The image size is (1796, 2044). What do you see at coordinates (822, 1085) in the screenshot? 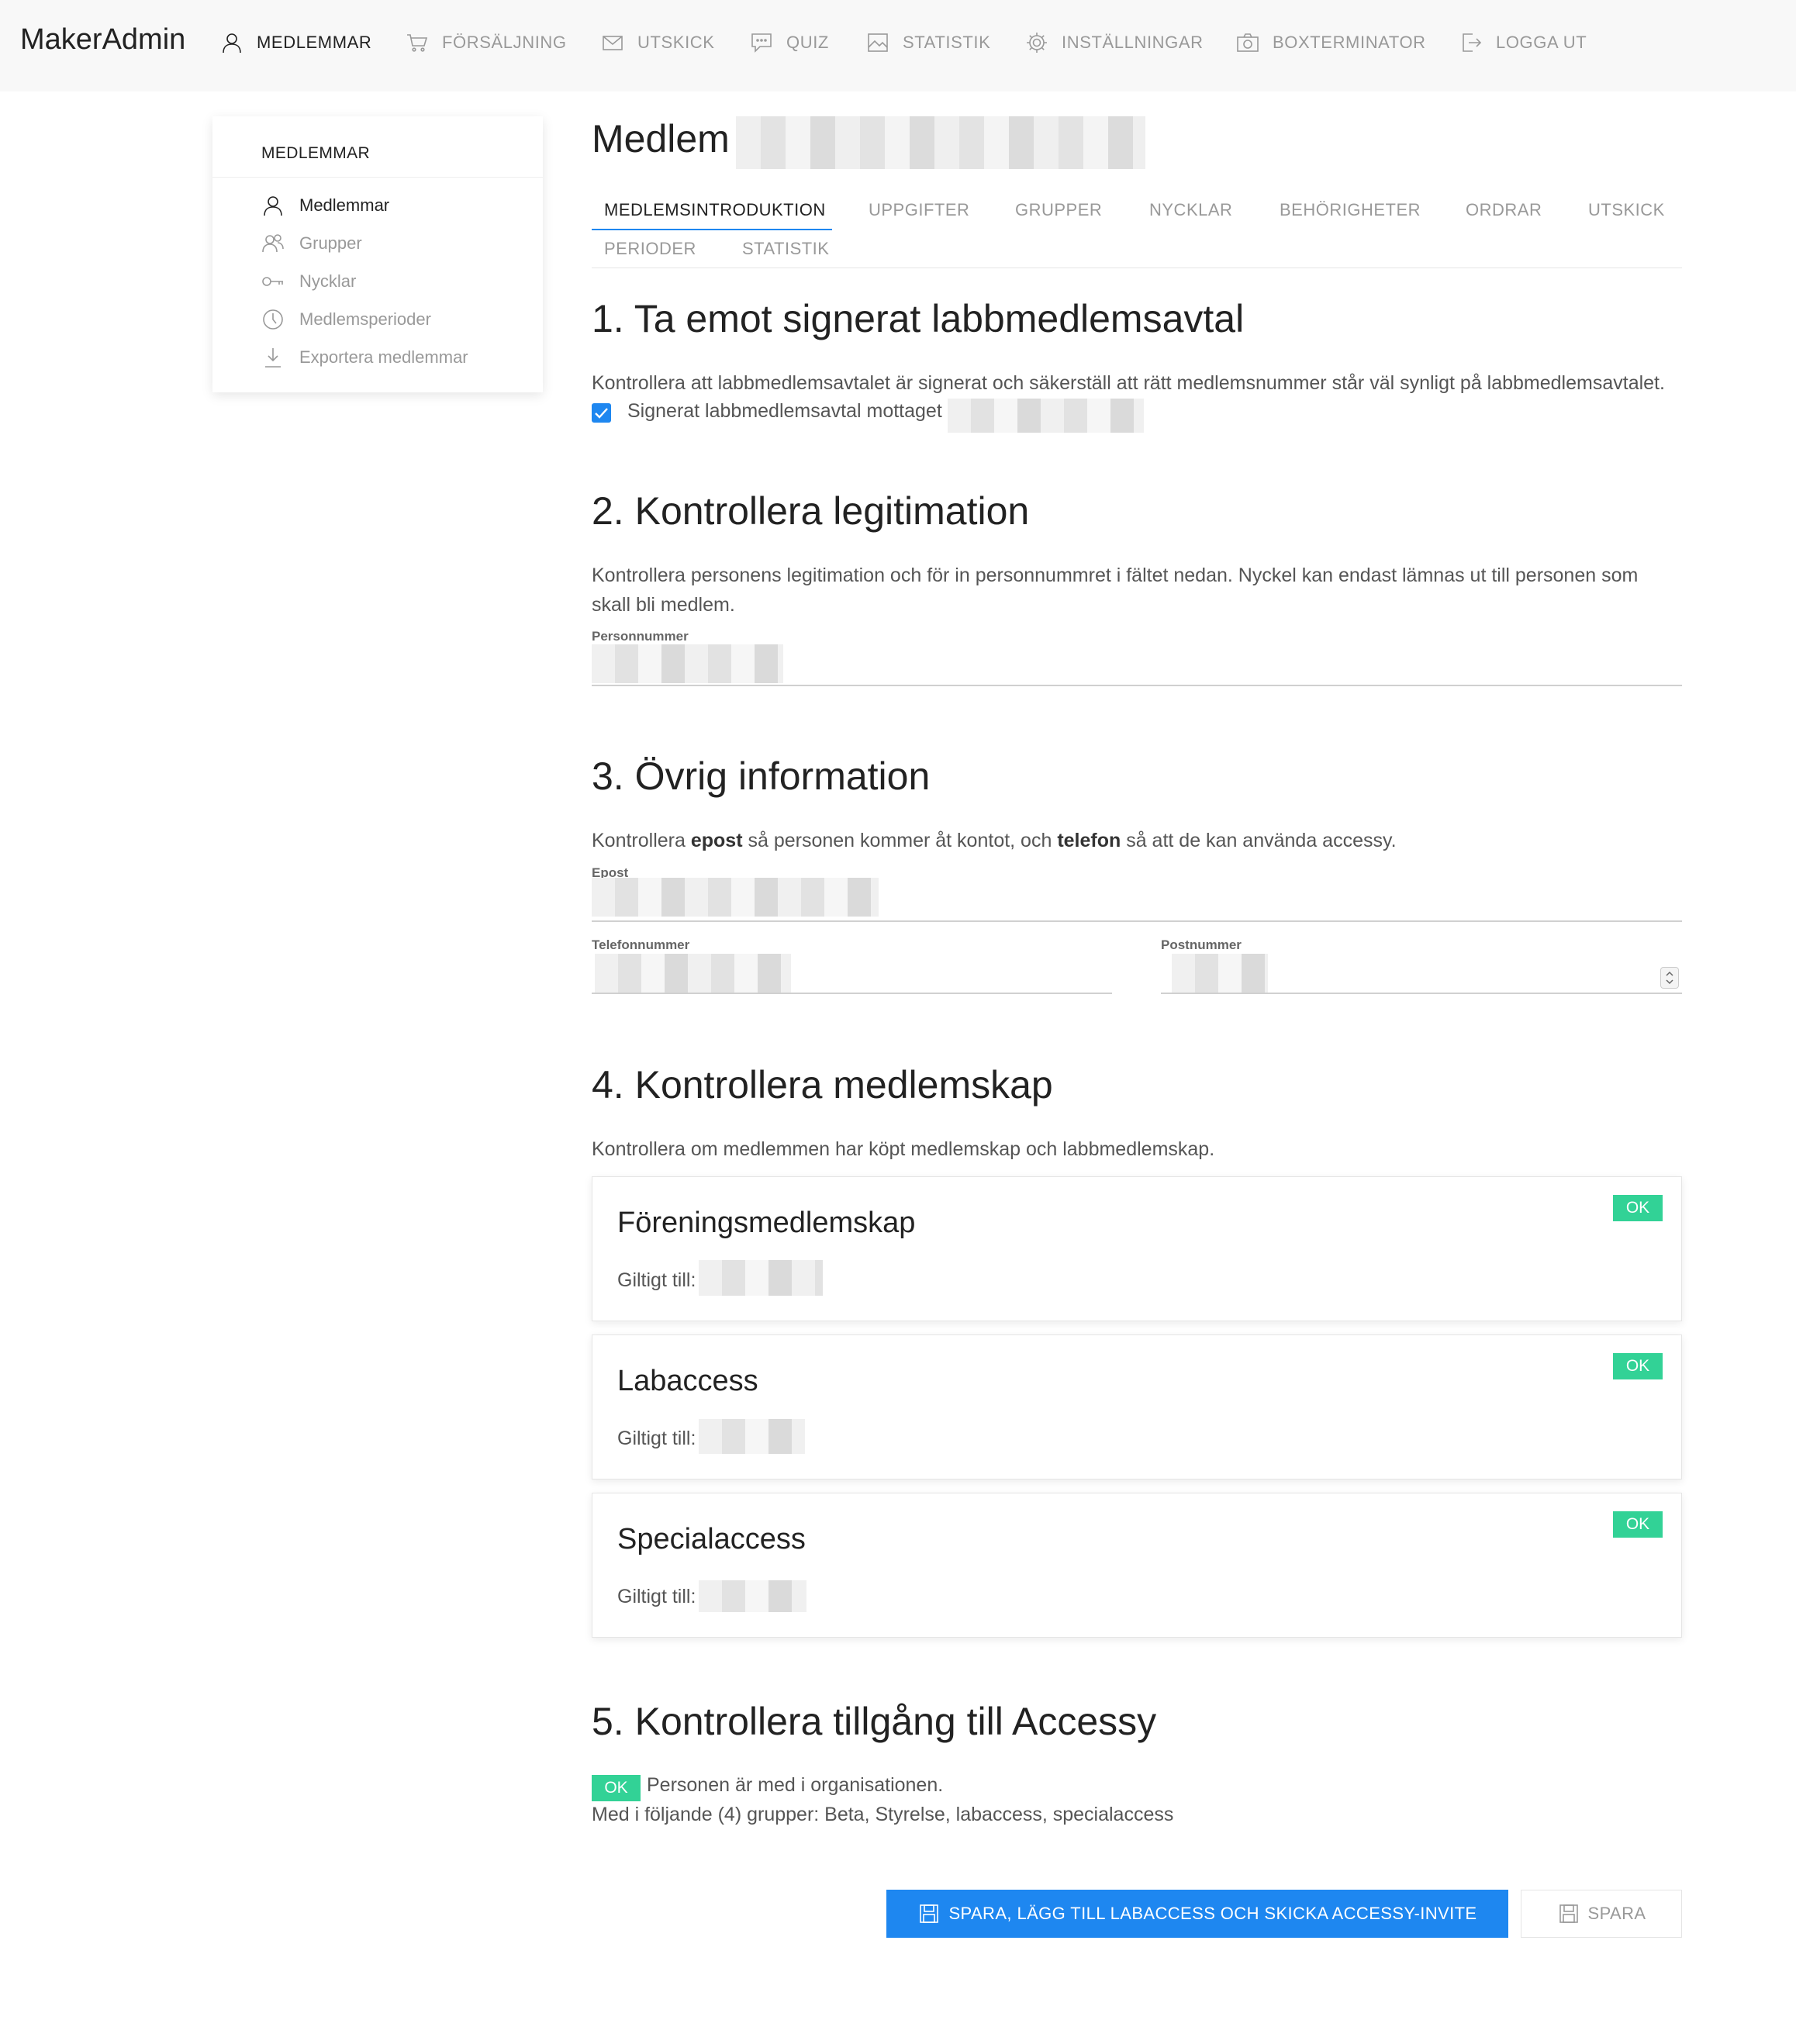
I see `section-4-heading: 4. Kontrollera medlemskap` at bounding box center [822, 1085].